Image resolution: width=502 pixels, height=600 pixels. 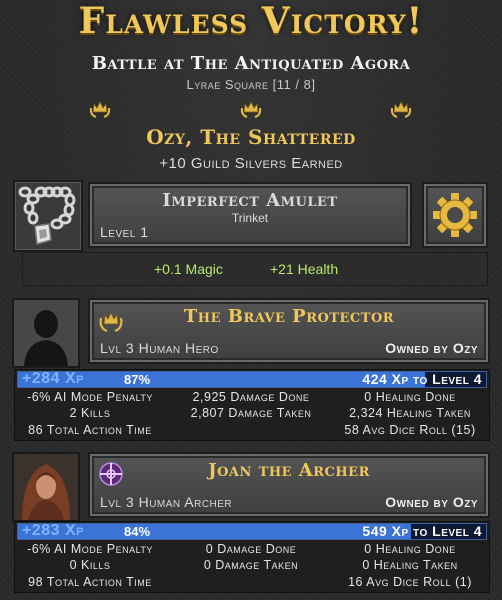 What do you see at coordinates (250, 200) in the screenshot?
I see `item-name: Imperfect Amulet` at bounding box center [250, 200].